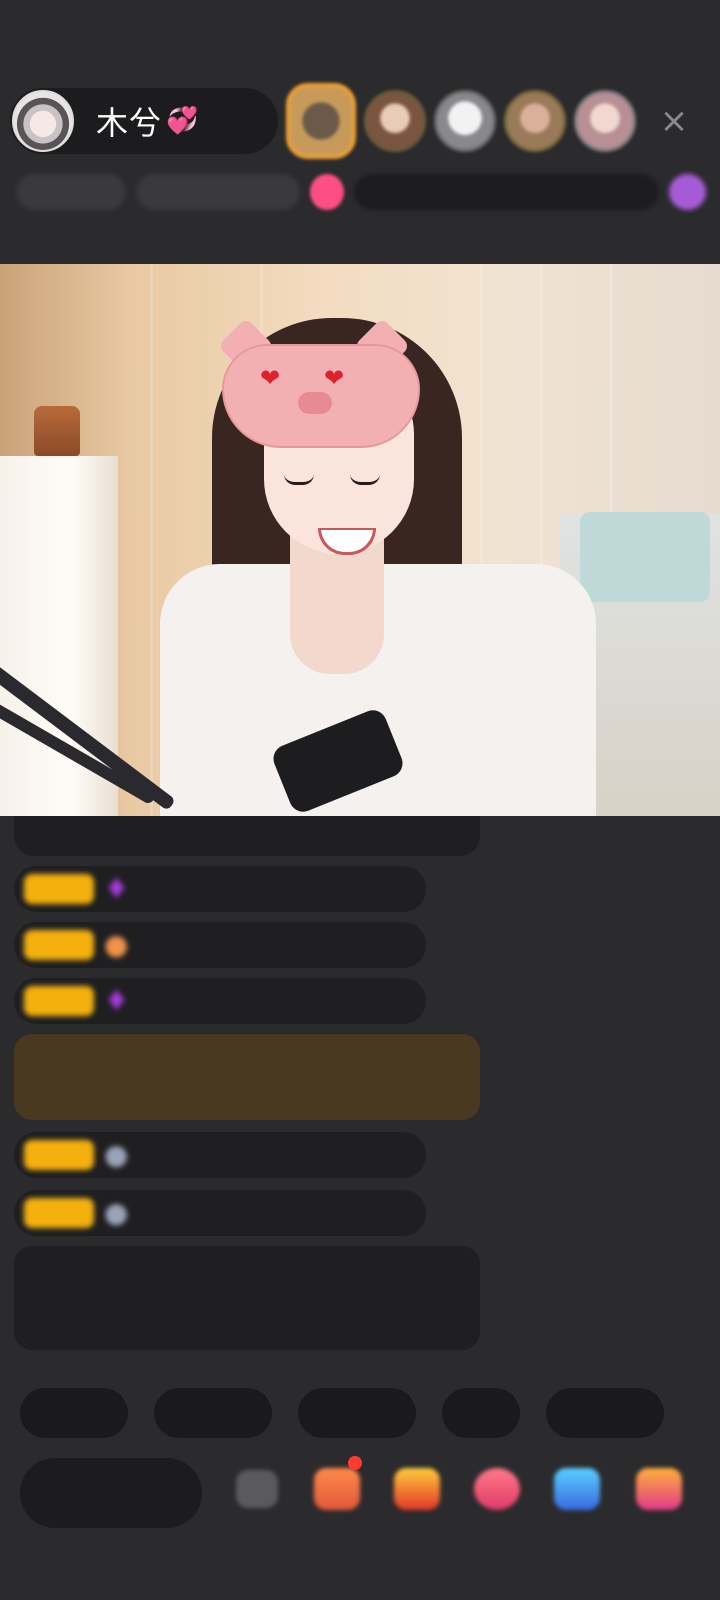 Image resolution: width=720 pixels, height=1600 pixels. I want to click on shelf-items, so click(645, 557).